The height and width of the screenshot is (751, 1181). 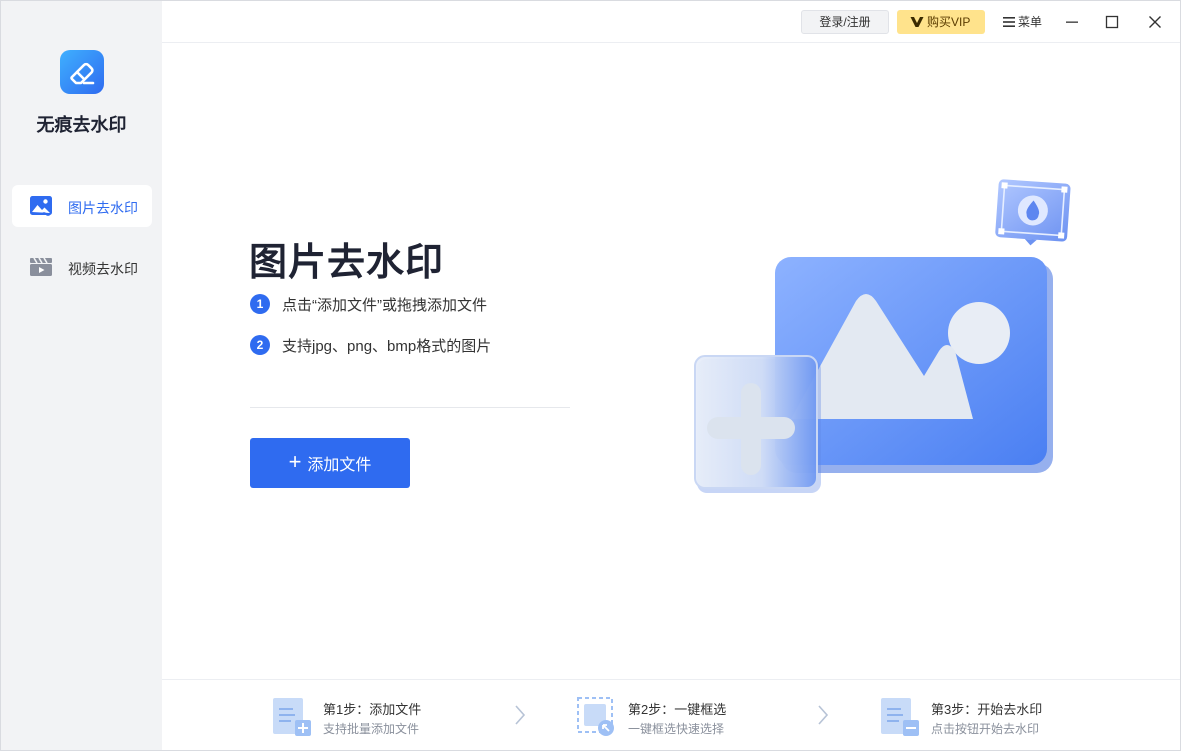 What do you see at coordinates (917, 22) in the screenshot?
I see `vip-icon` at bounding box center [917, 22].